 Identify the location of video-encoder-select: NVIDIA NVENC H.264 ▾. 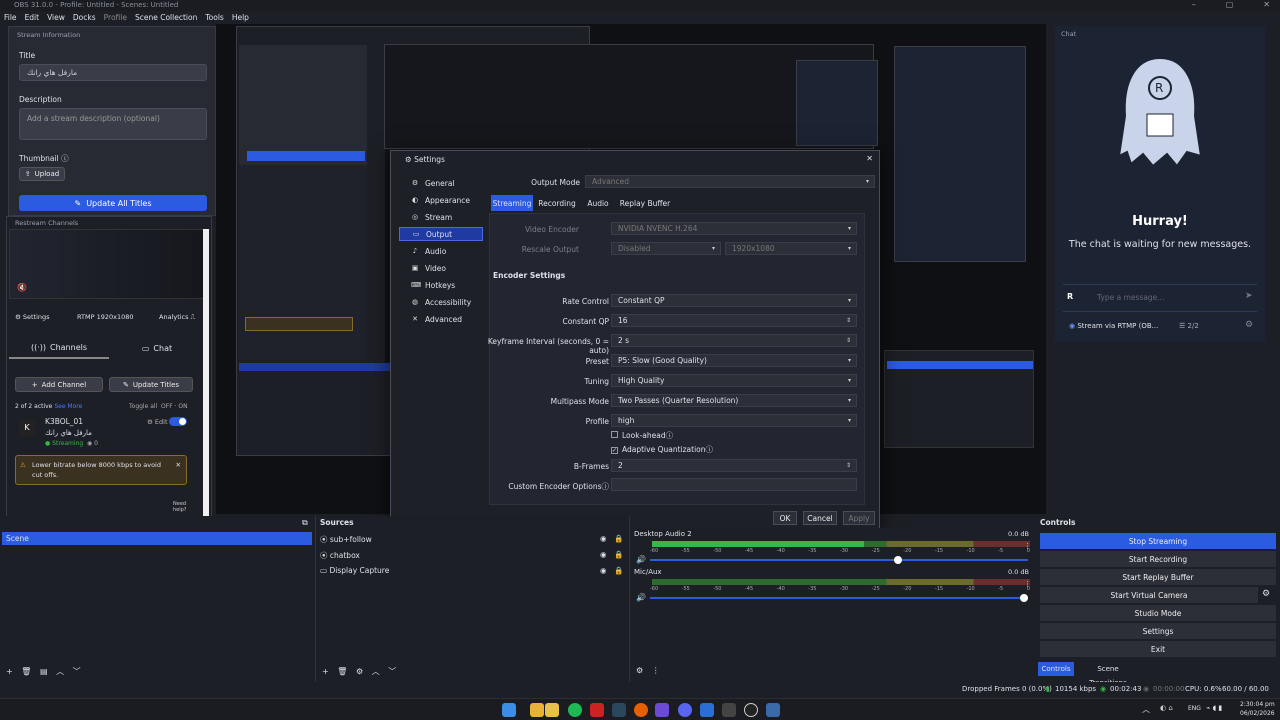
(734, 228).